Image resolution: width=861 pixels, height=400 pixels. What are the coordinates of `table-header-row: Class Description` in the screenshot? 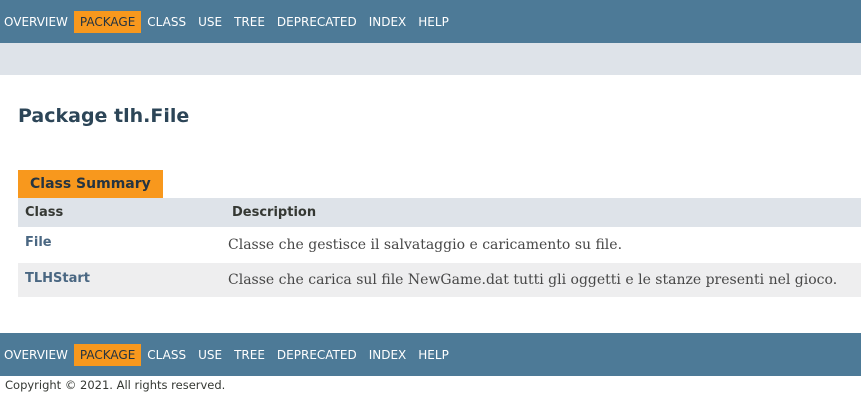 It's located at (439, 212).